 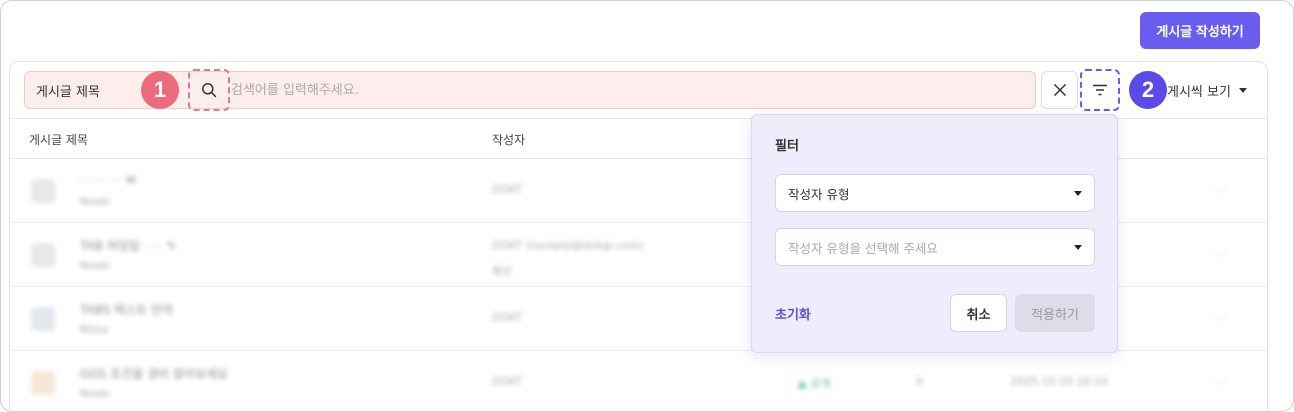 I want to click on view-mode-dropdown: 게시씩 보기, so click(x=1207, y=90).